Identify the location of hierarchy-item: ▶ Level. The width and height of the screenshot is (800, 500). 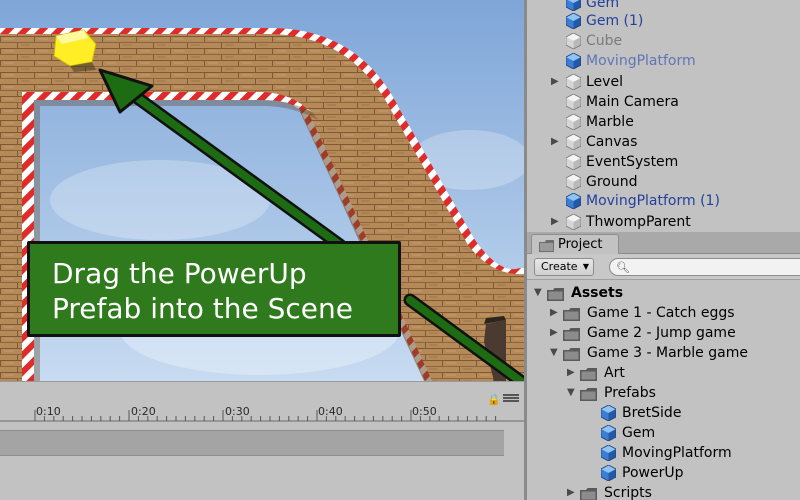
(663, 82).